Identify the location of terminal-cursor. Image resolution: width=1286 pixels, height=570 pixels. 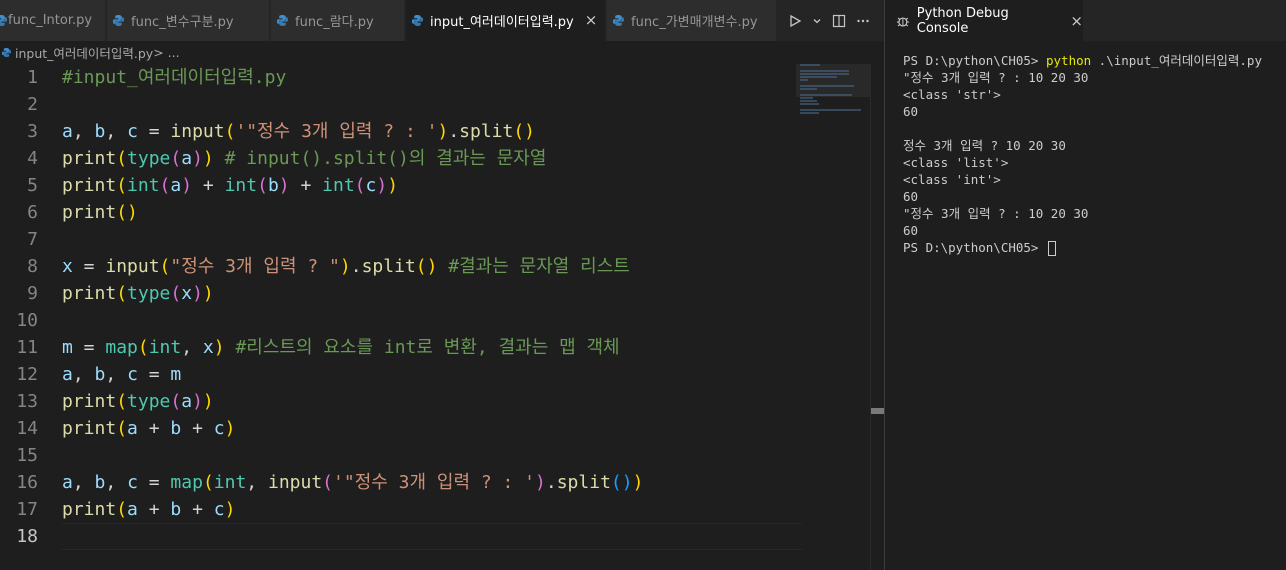
(1052, 248).